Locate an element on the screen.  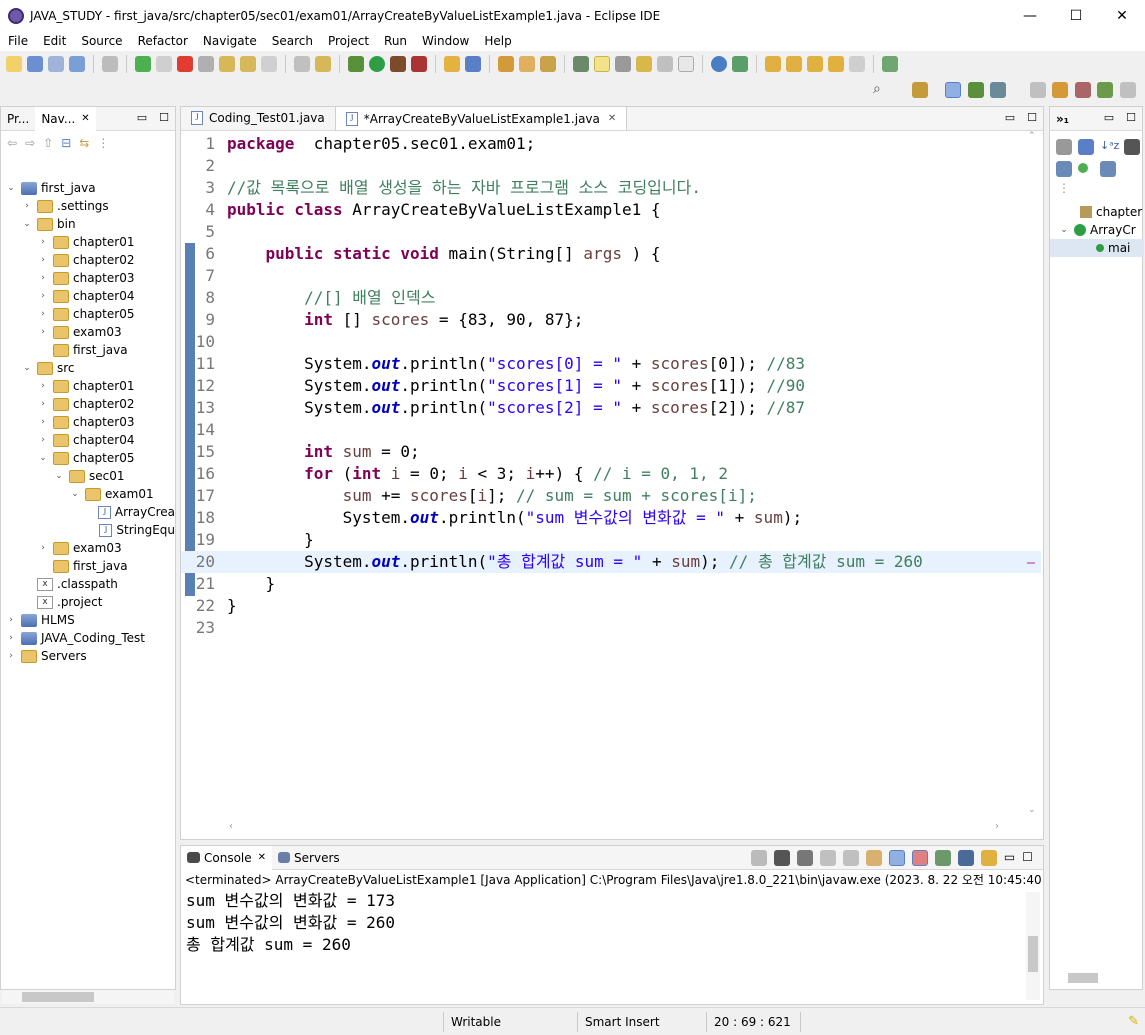
quick-access-icon is located at coordinates (920, 90).